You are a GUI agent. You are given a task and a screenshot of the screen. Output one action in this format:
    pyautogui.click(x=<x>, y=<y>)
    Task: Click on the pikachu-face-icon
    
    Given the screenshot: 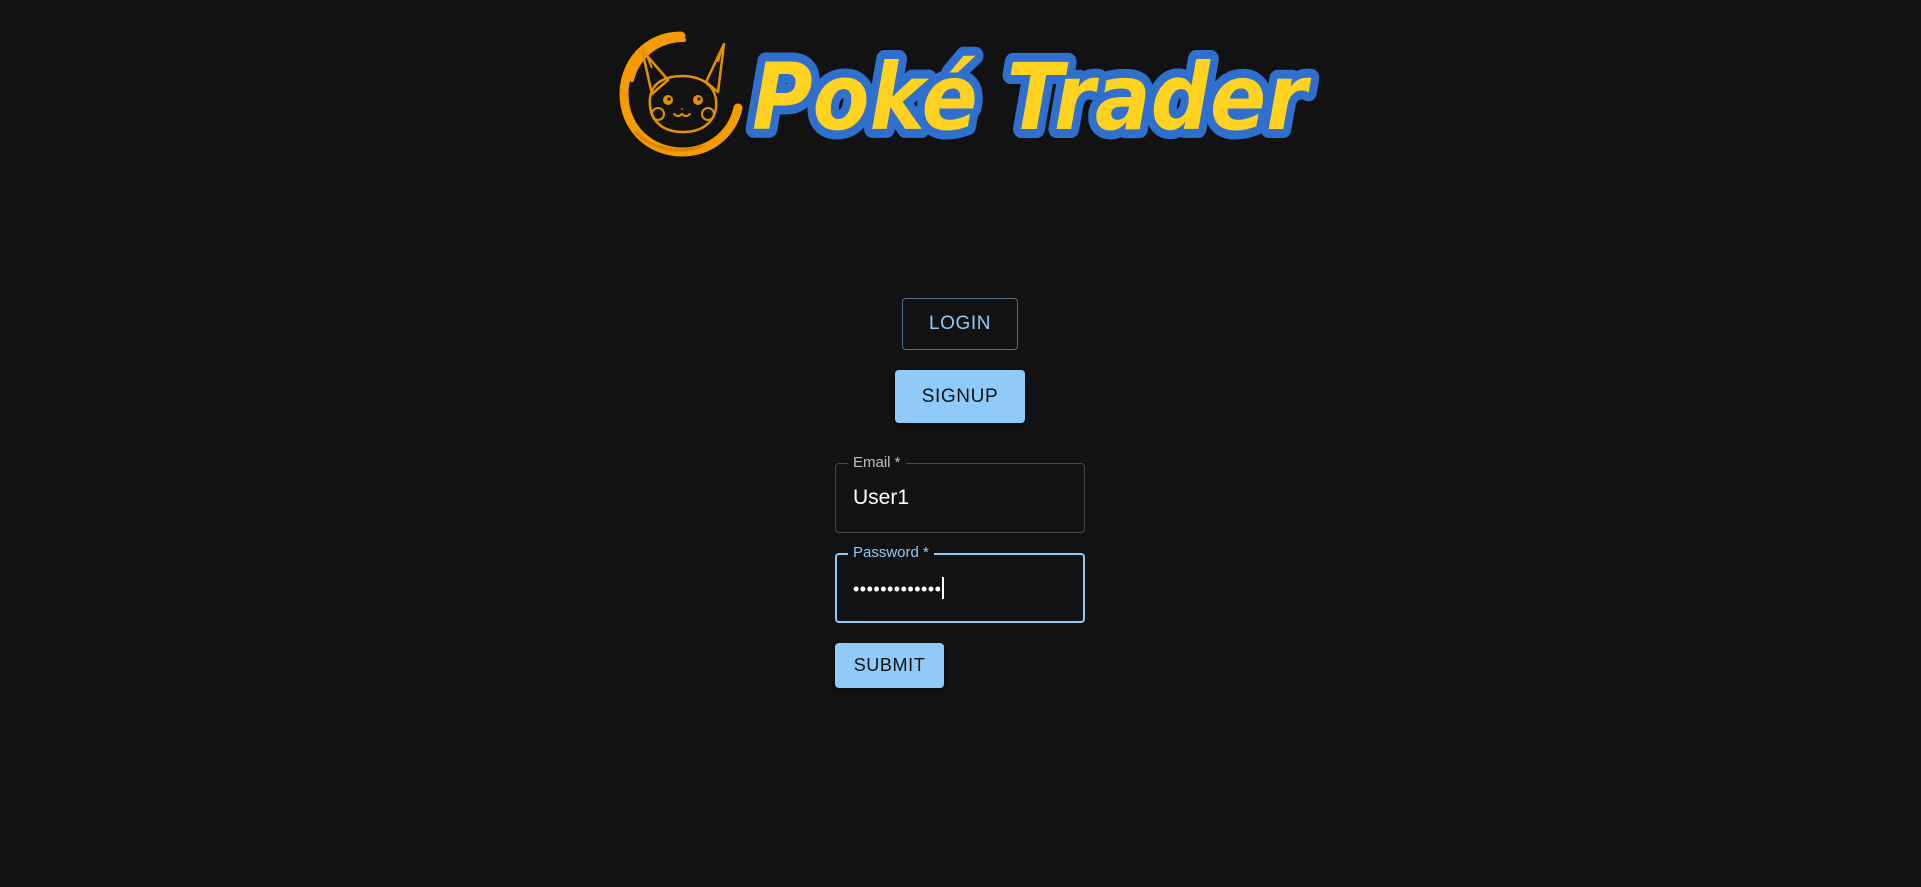 What is the action you would take?
    pyautogui.click(x=681, y=94)
    